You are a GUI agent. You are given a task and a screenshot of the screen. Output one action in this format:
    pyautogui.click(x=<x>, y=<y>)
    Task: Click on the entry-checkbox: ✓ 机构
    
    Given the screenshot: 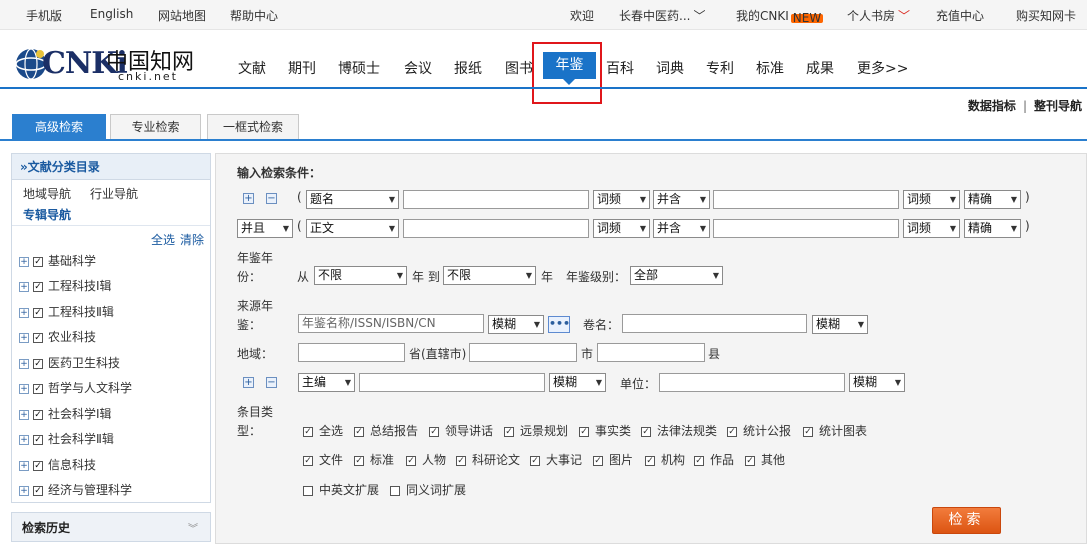 What is the action you would take?
    pyautogui.click(x=665, y=459)
    